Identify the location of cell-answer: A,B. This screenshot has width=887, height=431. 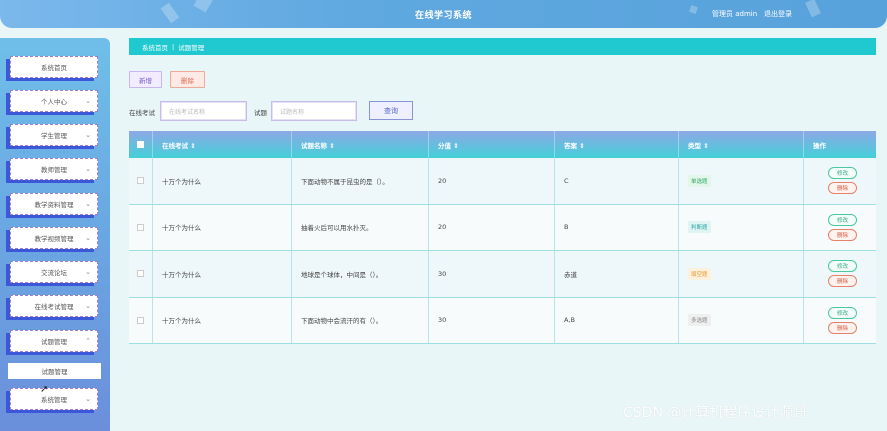
(617, 320).